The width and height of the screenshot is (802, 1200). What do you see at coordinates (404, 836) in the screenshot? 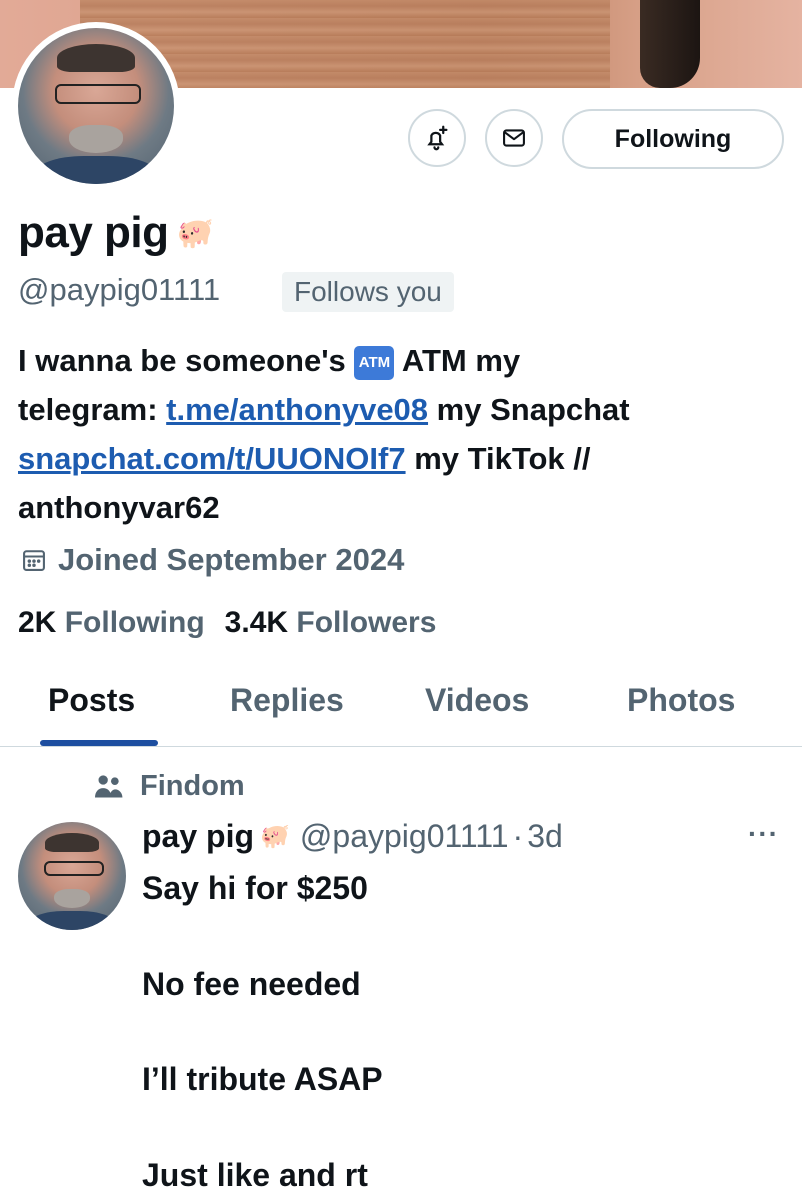
I see `post-author-handle: @paypig01111` at bounding box center [404, 836].